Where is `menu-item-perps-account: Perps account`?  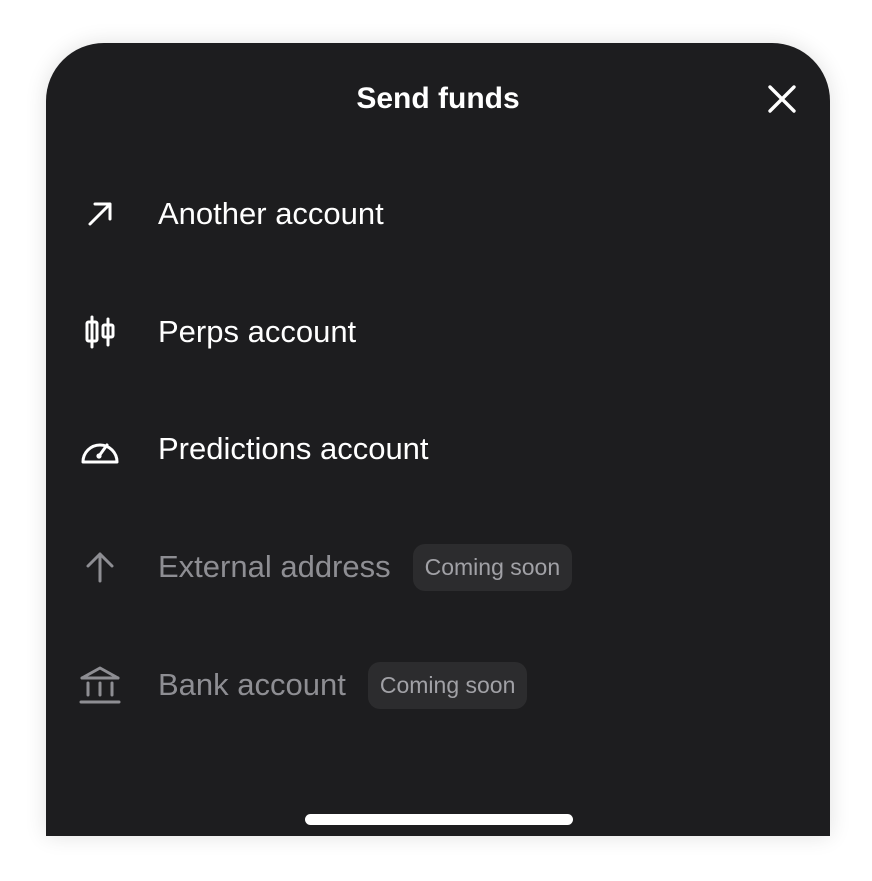 menu-item-perps-account: Perps account is located at coordinates (438, 332).